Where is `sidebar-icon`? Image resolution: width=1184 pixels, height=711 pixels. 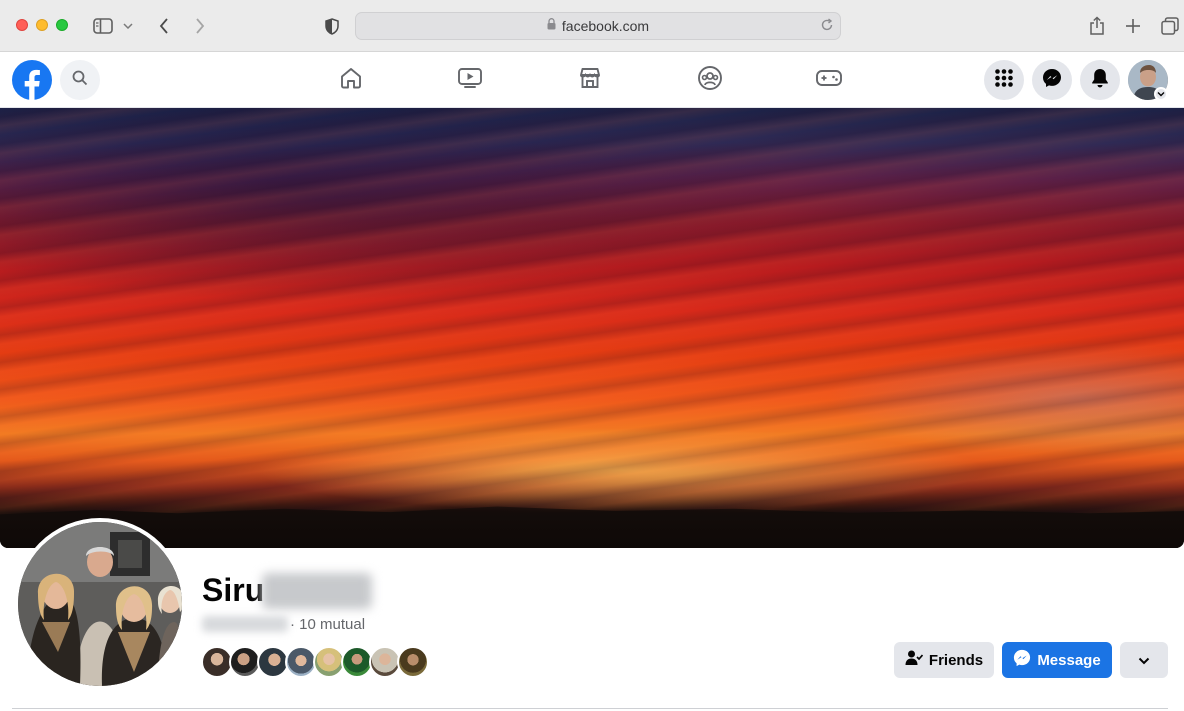 sidebar-icon is located at coordinates (103, 26).